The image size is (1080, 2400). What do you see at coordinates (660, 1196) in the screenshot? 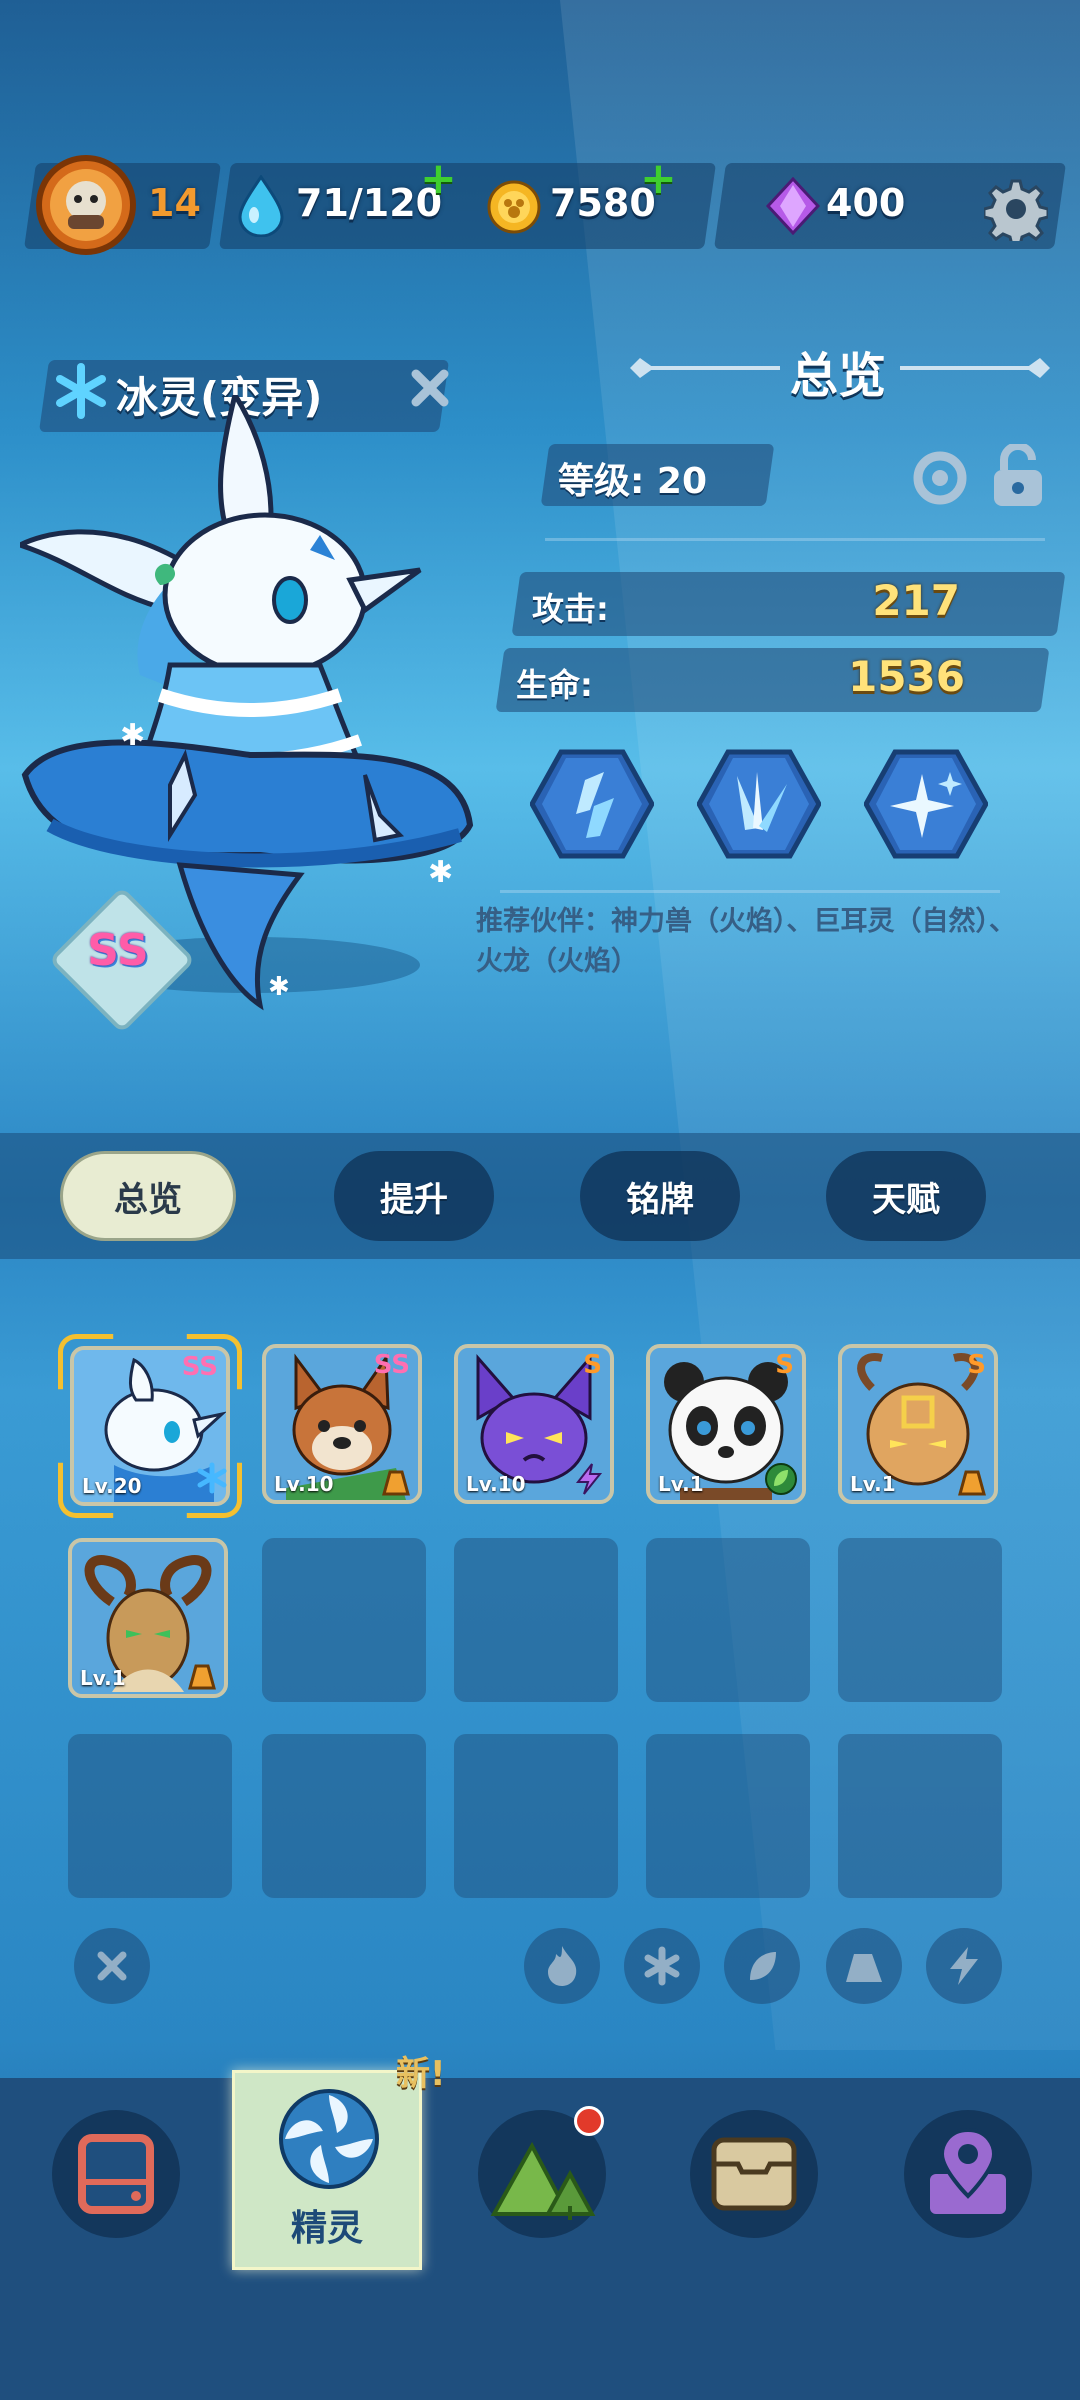
I see `tab-nameplate: 铭牌` at bounding box center [660, 1196].